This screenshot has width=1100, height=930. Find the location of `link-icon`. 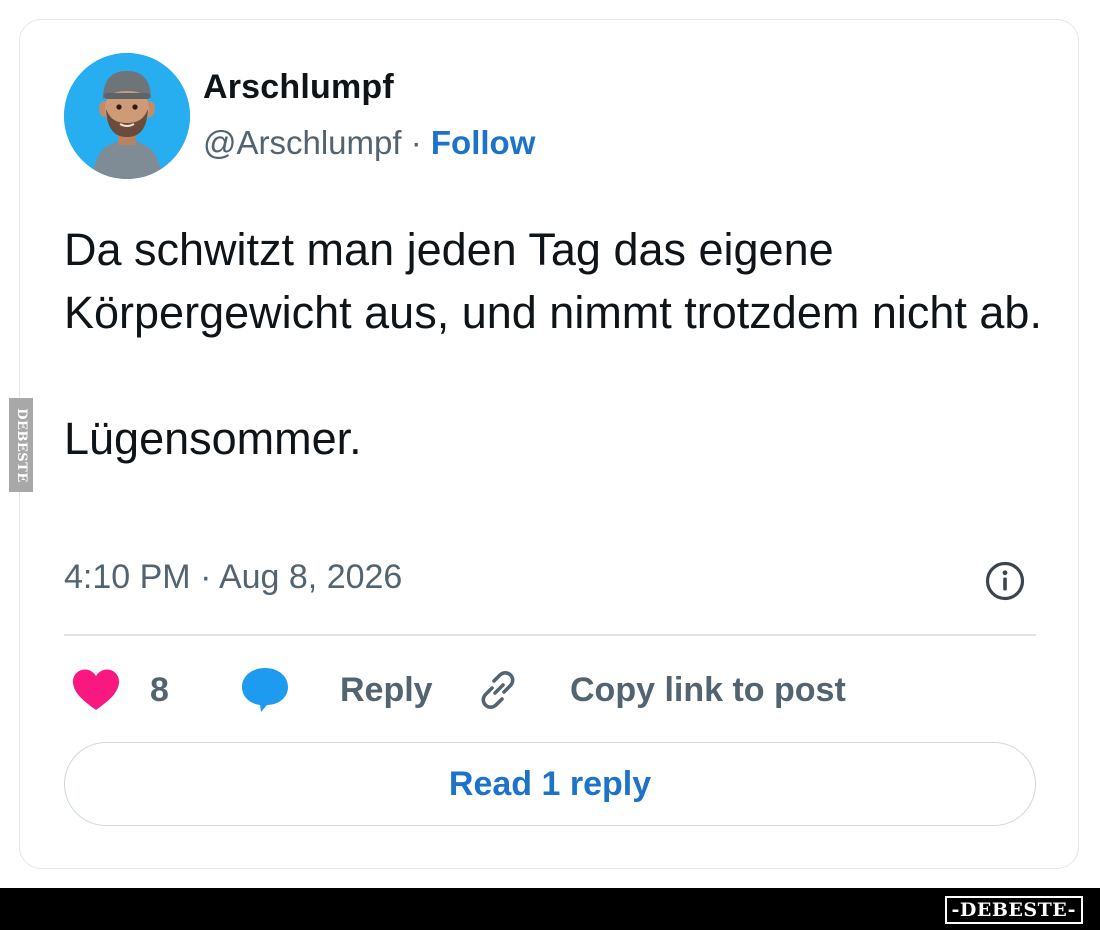

link-icon is located at coordinates (498, 690).